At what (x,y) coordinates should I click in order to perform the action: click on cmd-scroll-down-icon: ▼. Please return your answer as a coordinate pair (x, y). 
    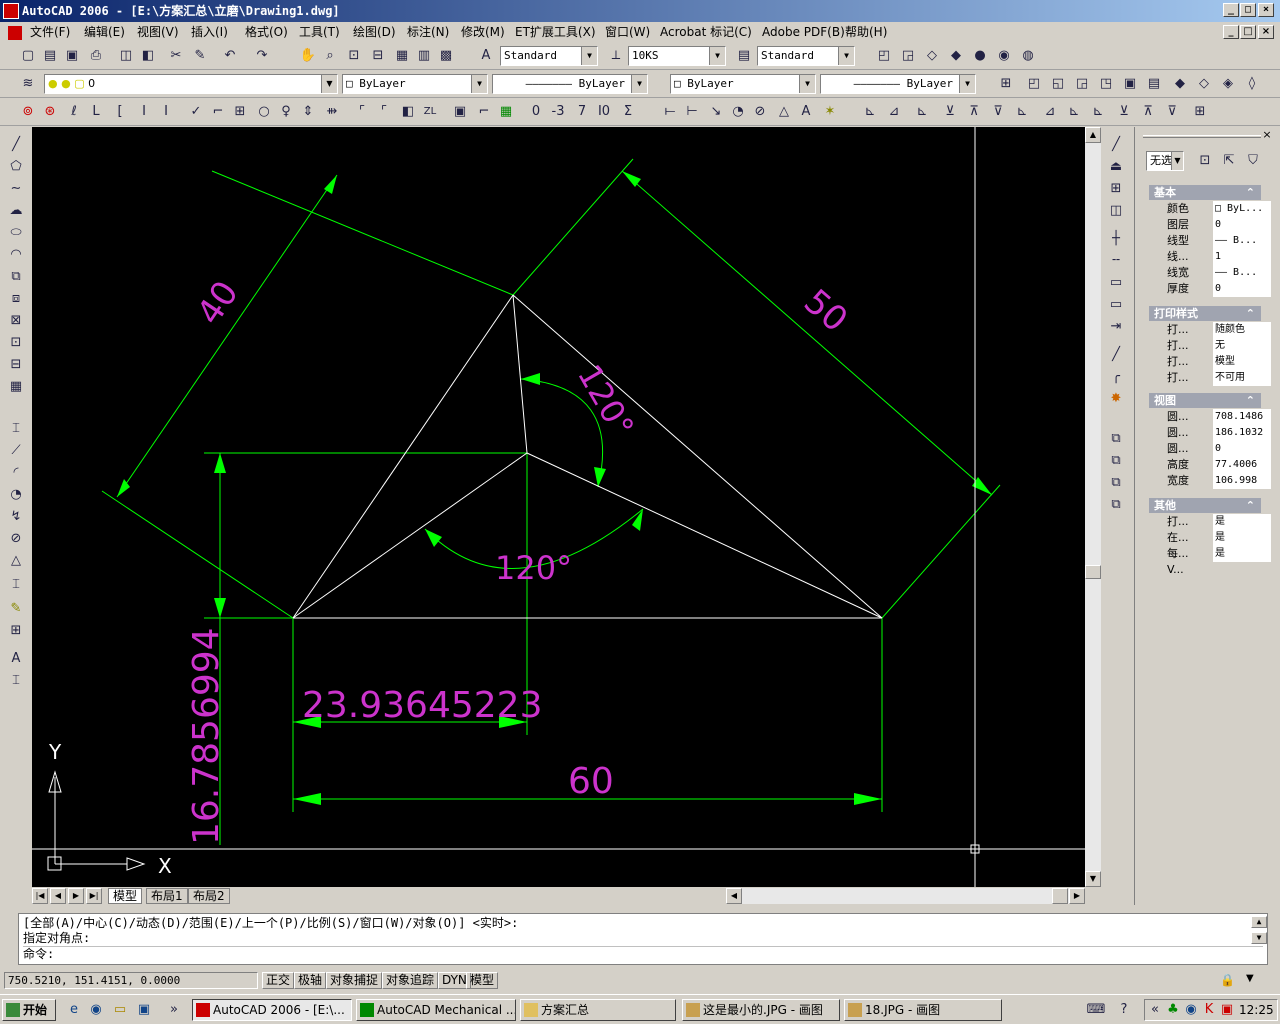
    Looking at the image, I should click on (1259, 938).